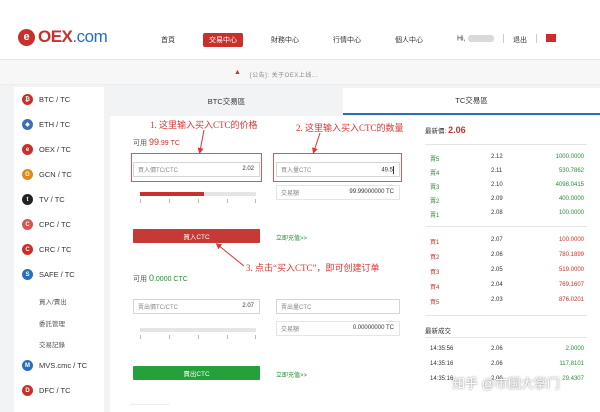 The image size is (600, 412). Describe the element at coordinates (27, 365) in the screenshot. I see `mvs-icon: M` at that location.